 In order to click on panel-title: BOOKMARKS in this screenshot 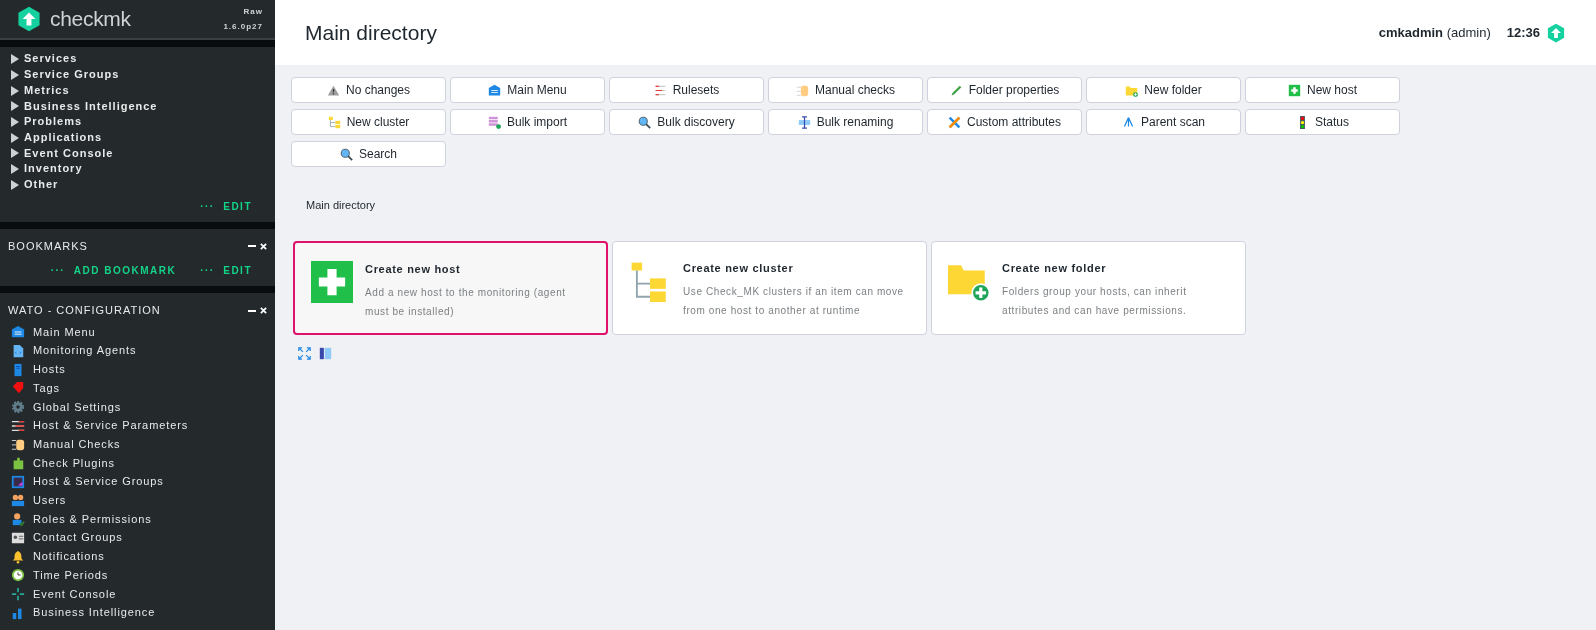, I will do `click(48, 246)`.